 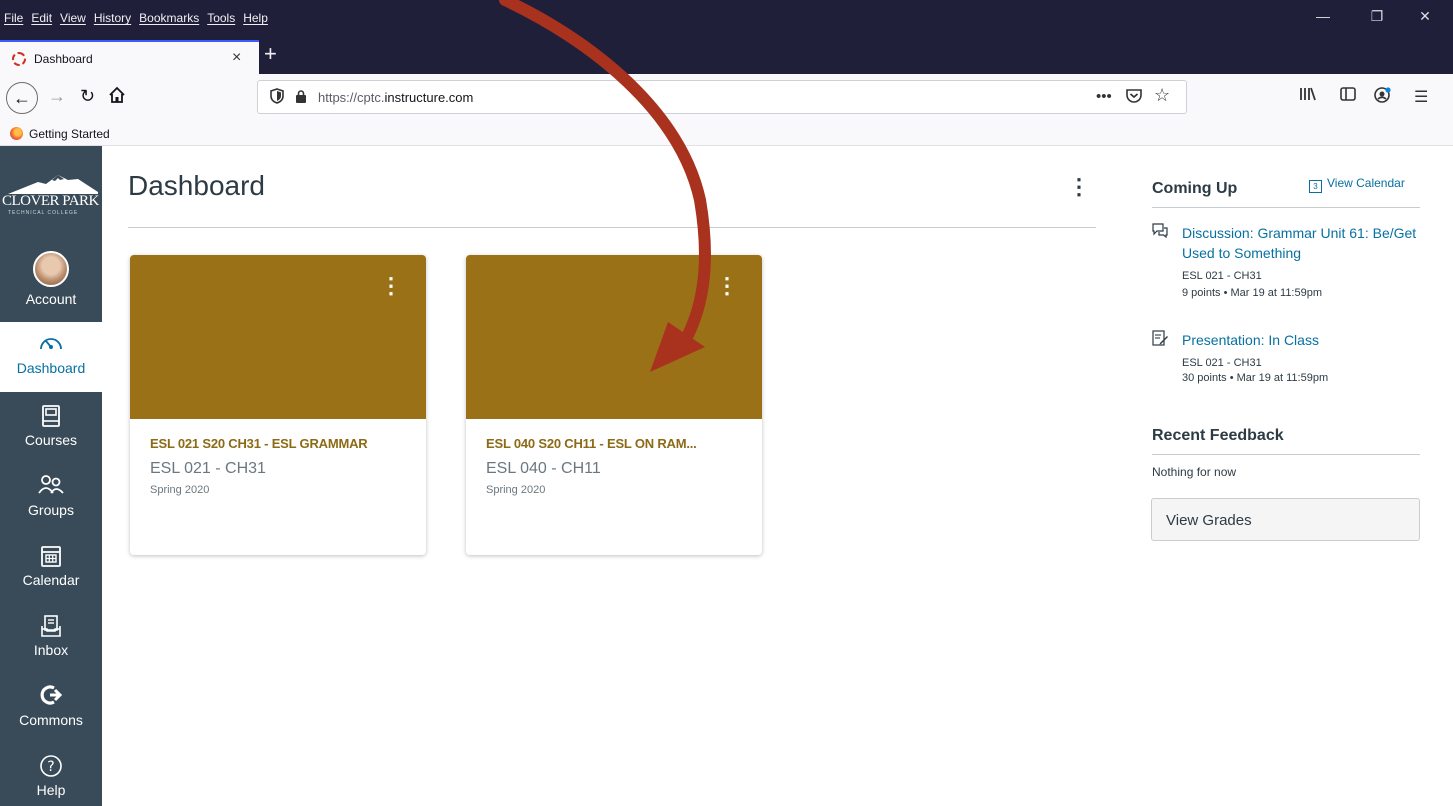 I want to click on coming-up-item-meta: 30 points • Mar 19 at 11:59pm, so click(x=1255, y=378).